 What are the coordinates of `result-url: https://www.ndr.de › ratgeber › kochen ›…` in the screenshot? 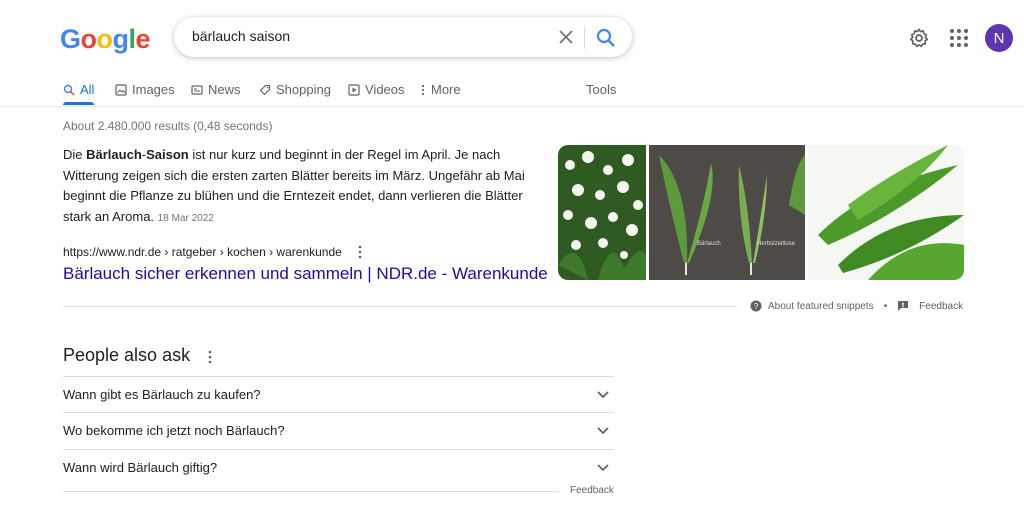 It's located at (202, 252).